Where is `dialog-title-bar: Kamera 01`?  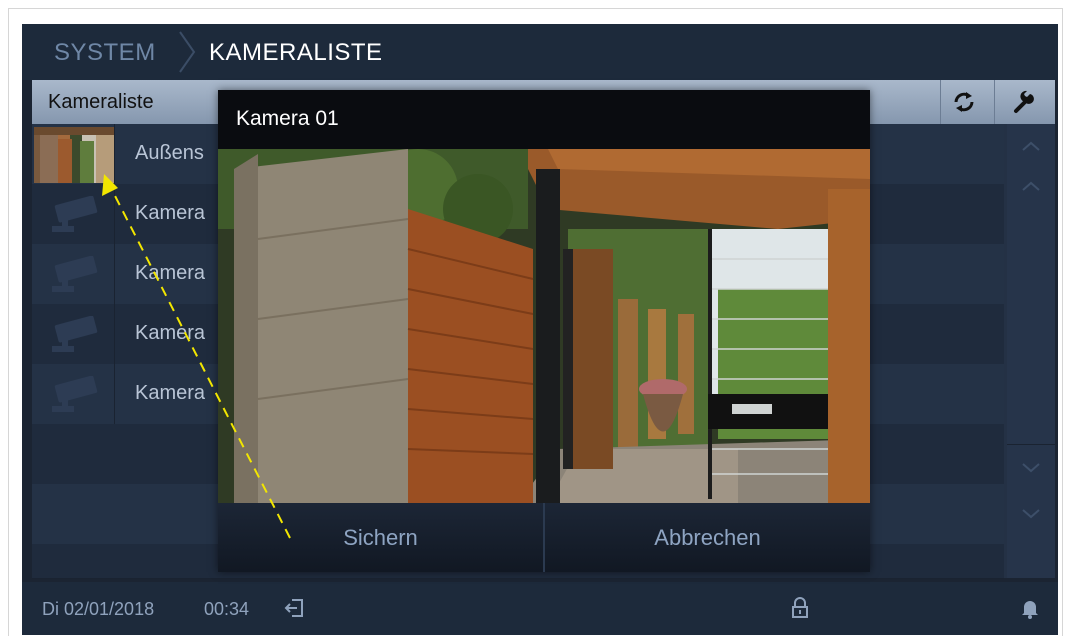
dialog-title-bar: Kamera 01 is located at coordinates (544, 119).